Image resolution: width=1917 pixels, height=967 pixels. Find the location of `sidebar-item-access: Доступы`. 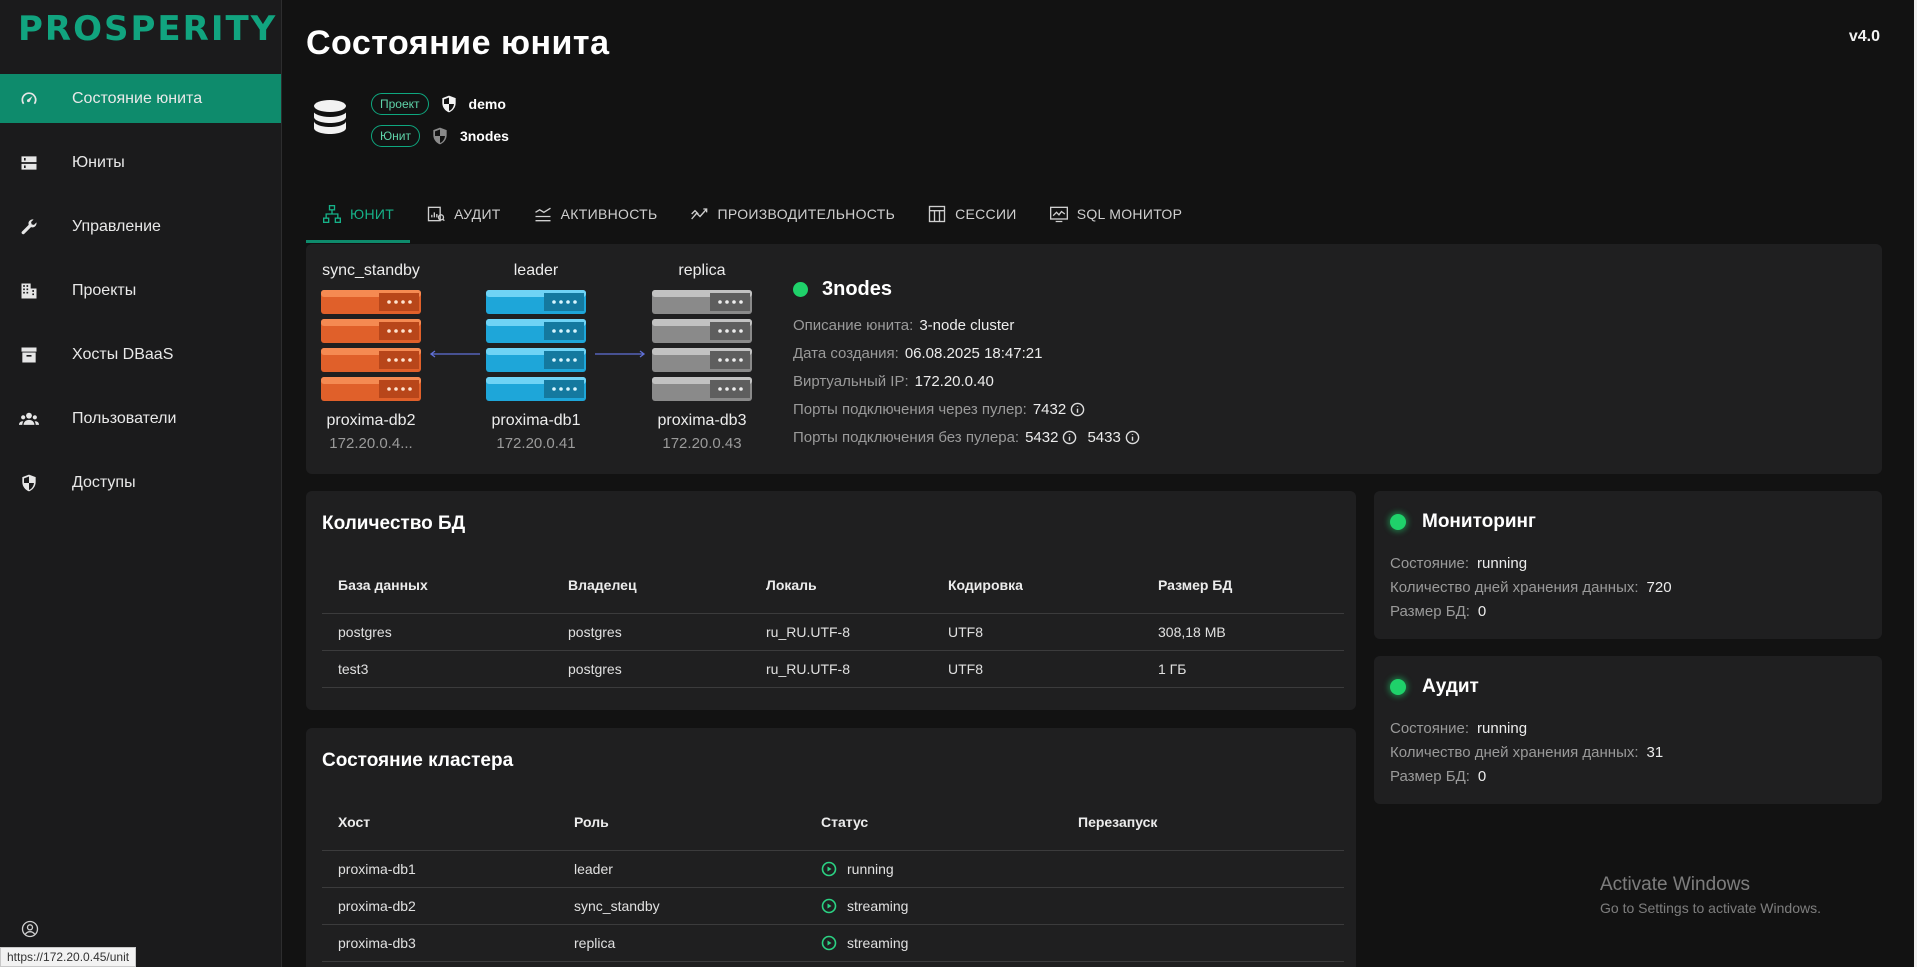

sidebar-item-access: Доступы is located at coordinates (140, 482).